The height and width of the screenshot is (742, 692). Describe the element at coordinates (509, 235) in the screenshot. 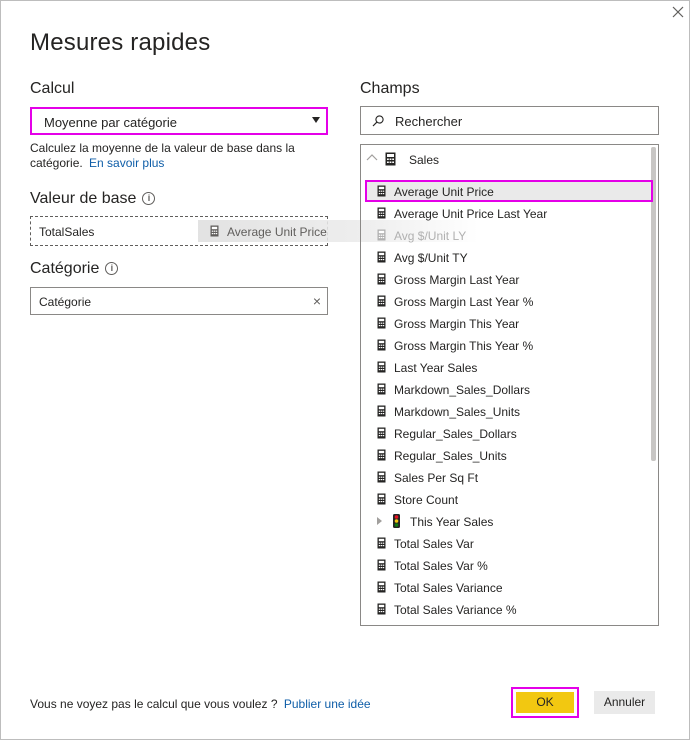

I see `field-item: Avg $/Unit LY` at that location.